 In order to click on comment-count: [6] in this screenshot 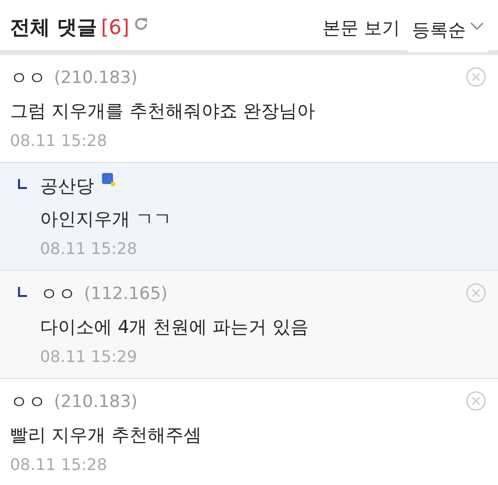, I will do `click(115, 27)`.